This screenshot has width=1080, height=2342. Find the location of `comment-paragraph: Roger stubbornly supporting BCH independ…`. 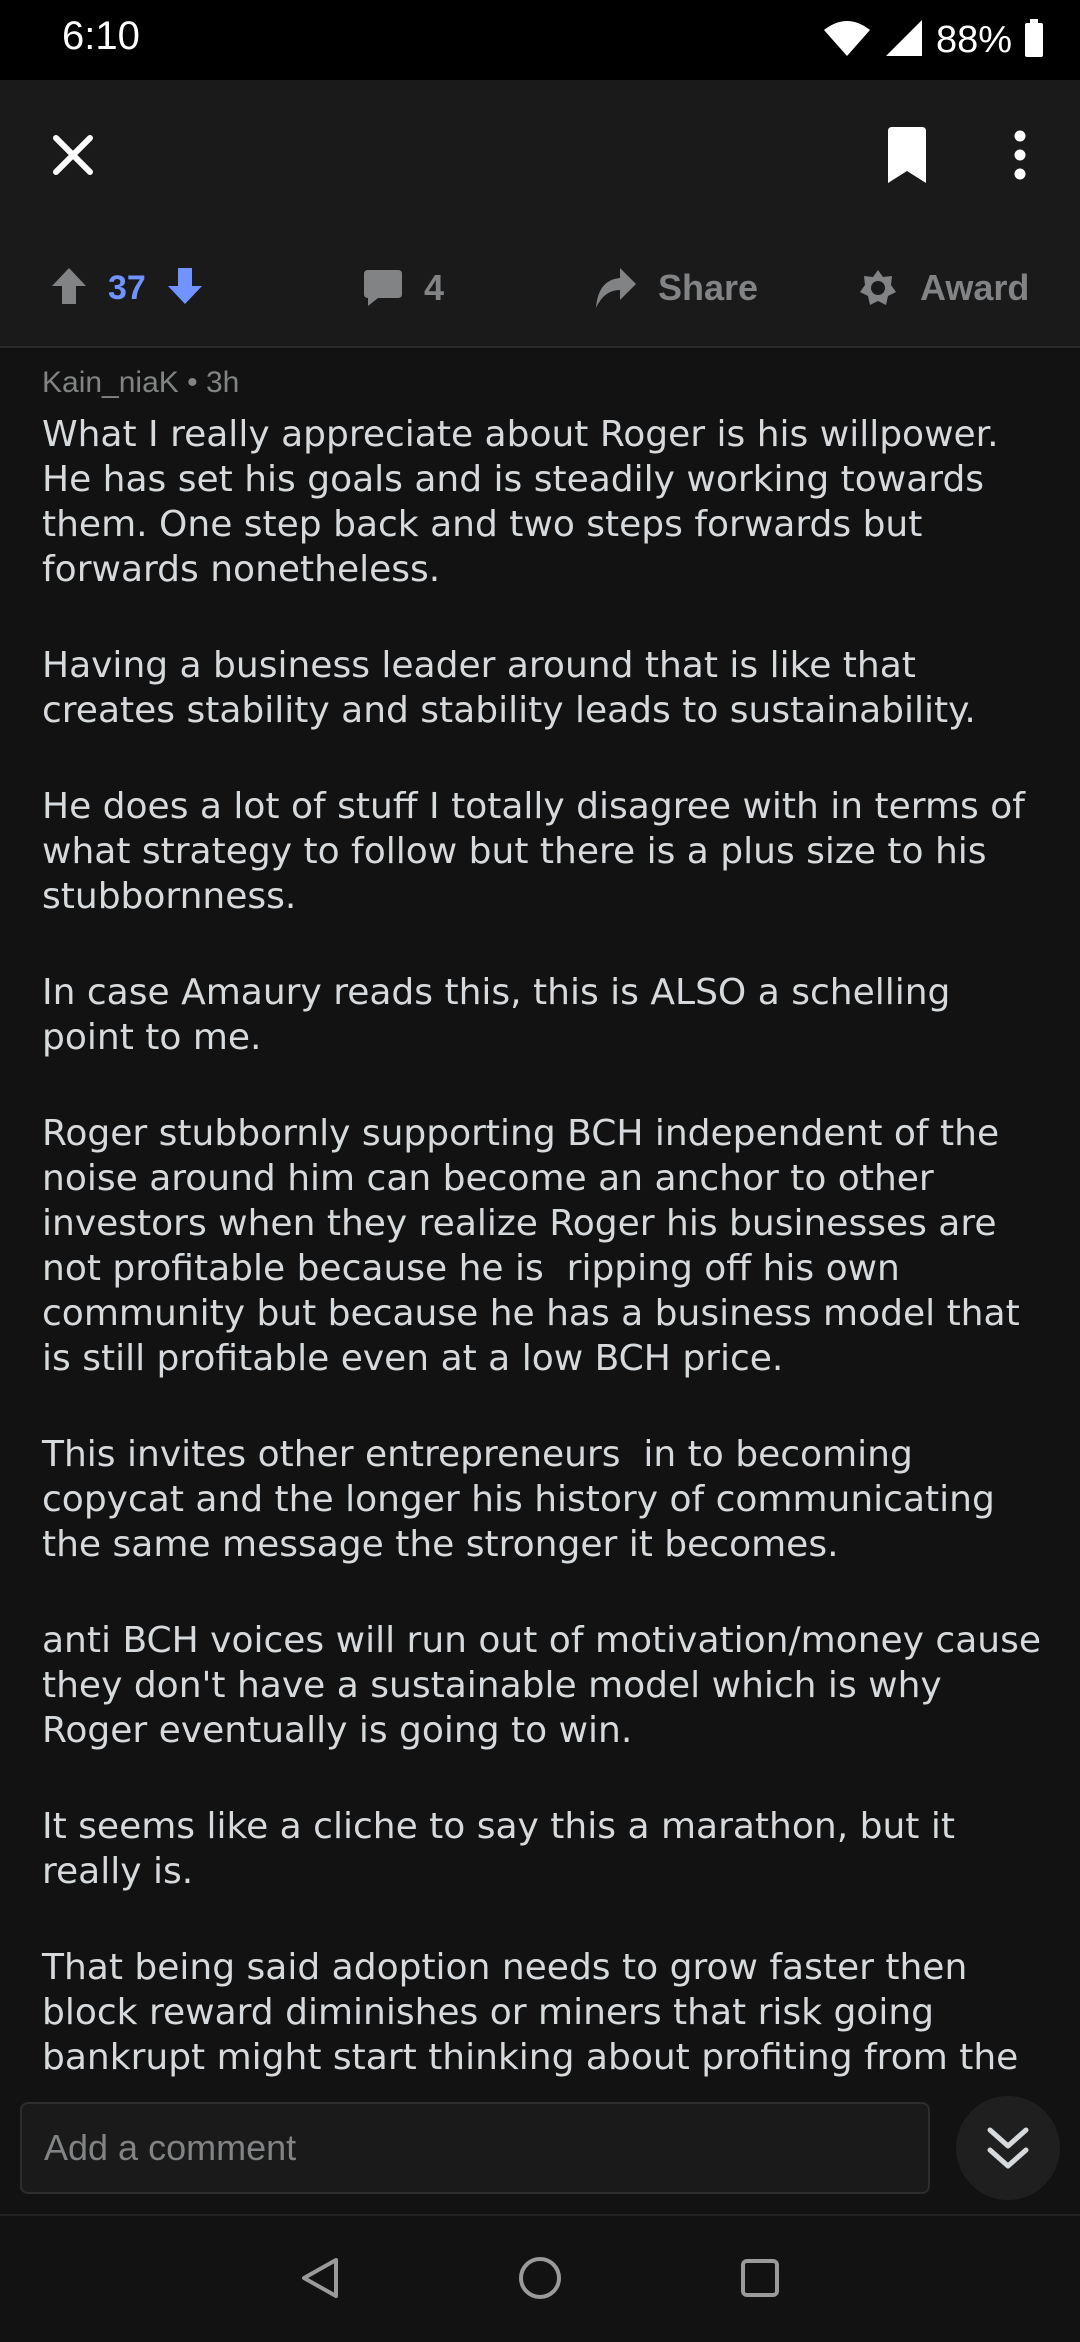

comment-paragraph: Roger stubbornly supporting BCH independ… is located at coordinates (537, 1246).